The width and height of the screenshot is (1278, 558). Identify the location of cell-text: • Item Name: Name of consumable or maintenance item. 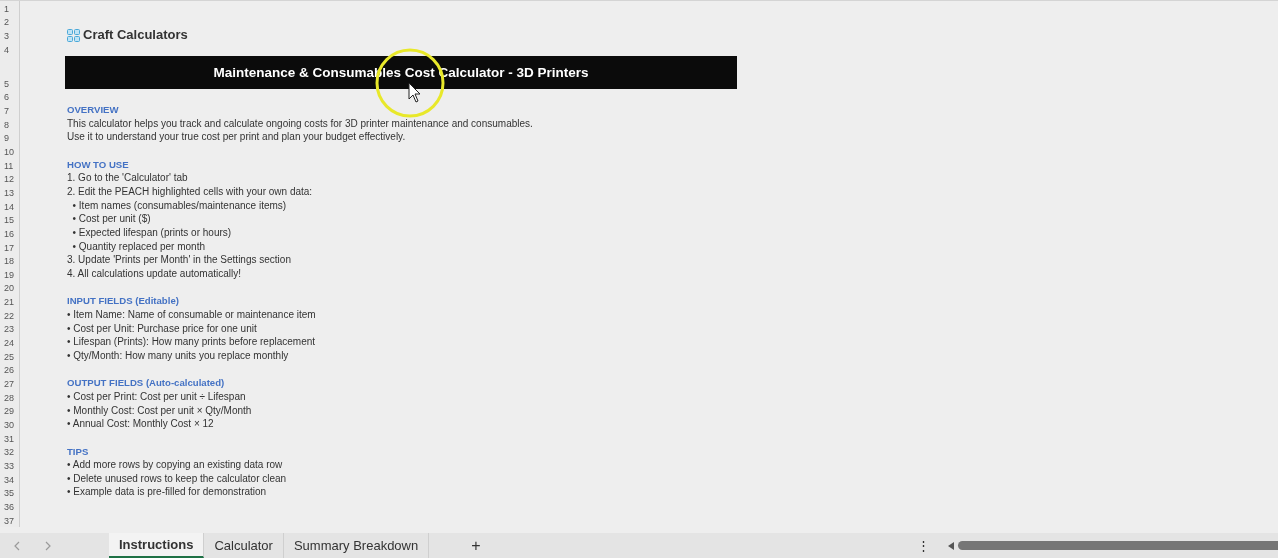
(191, 314).